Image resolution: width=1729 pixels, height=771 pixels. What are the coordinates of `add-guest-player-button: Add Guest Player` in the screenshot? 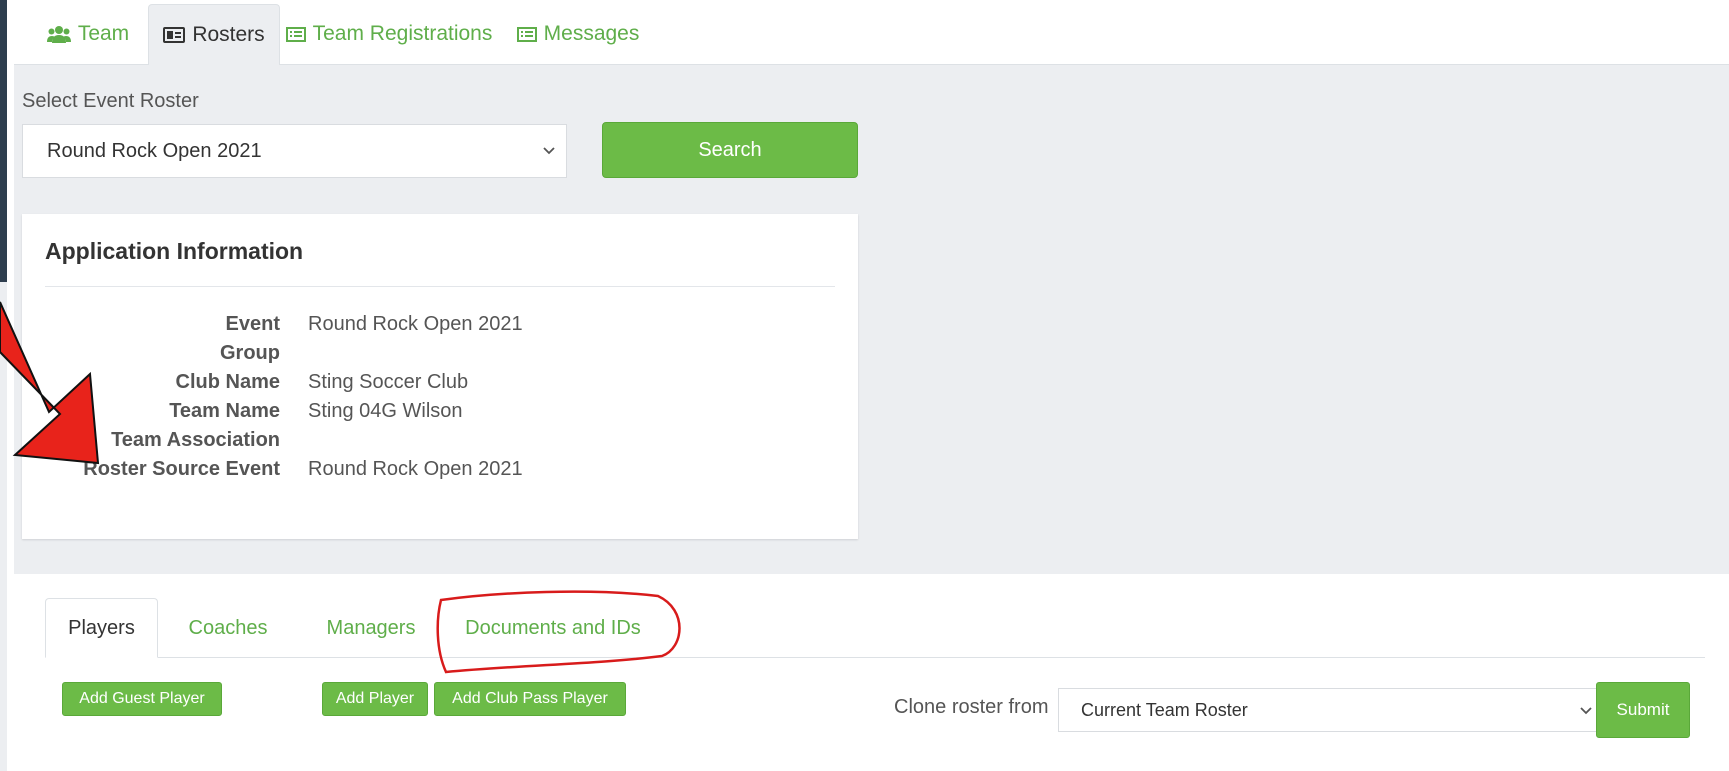 It's located at (142, 699).